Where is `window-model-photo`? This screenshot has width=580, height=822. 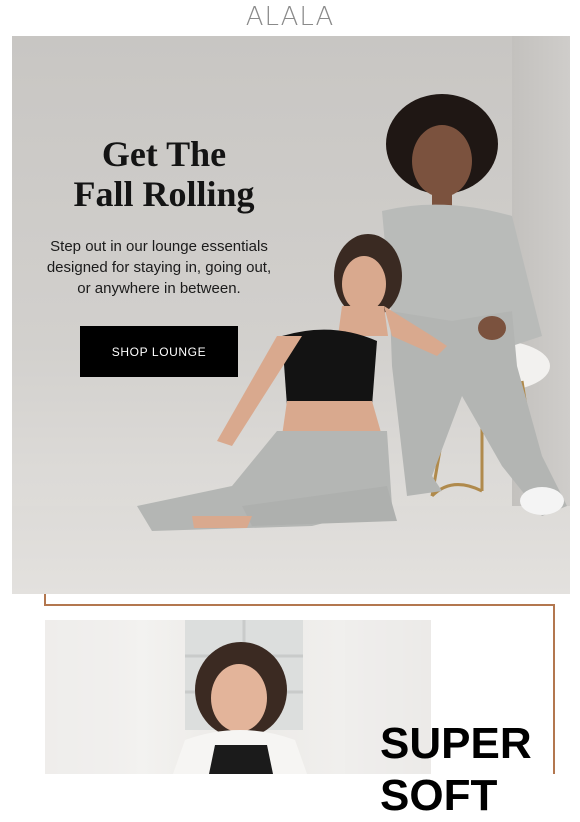 window-model-photo is located at coordinates (238, 697).